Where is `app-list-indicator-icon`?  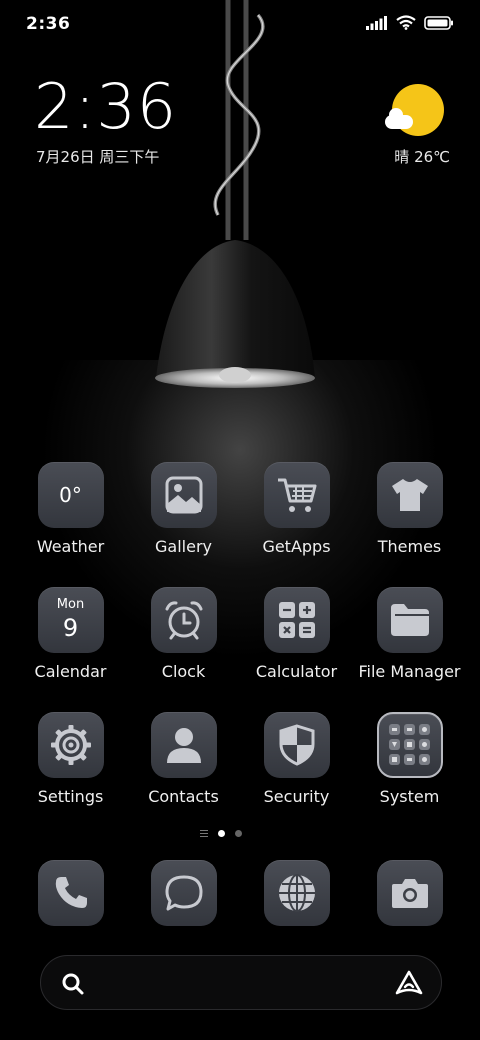
app-list-indicator-icon is located at coordinates (204, 833).